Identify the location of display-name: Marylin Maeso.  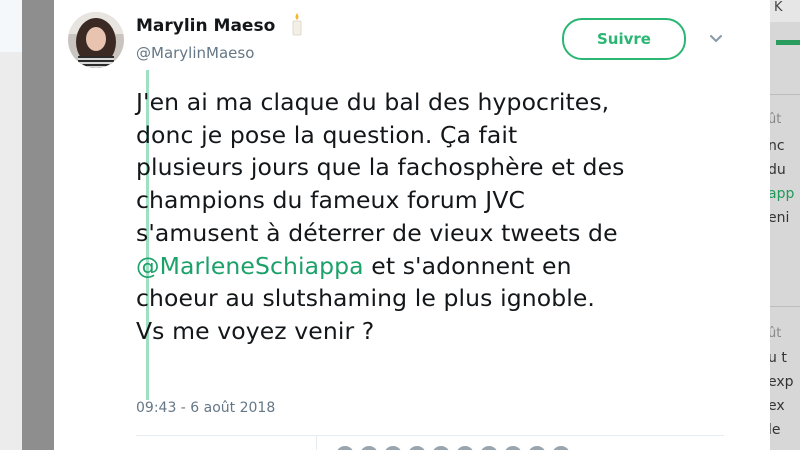
(205, 26).